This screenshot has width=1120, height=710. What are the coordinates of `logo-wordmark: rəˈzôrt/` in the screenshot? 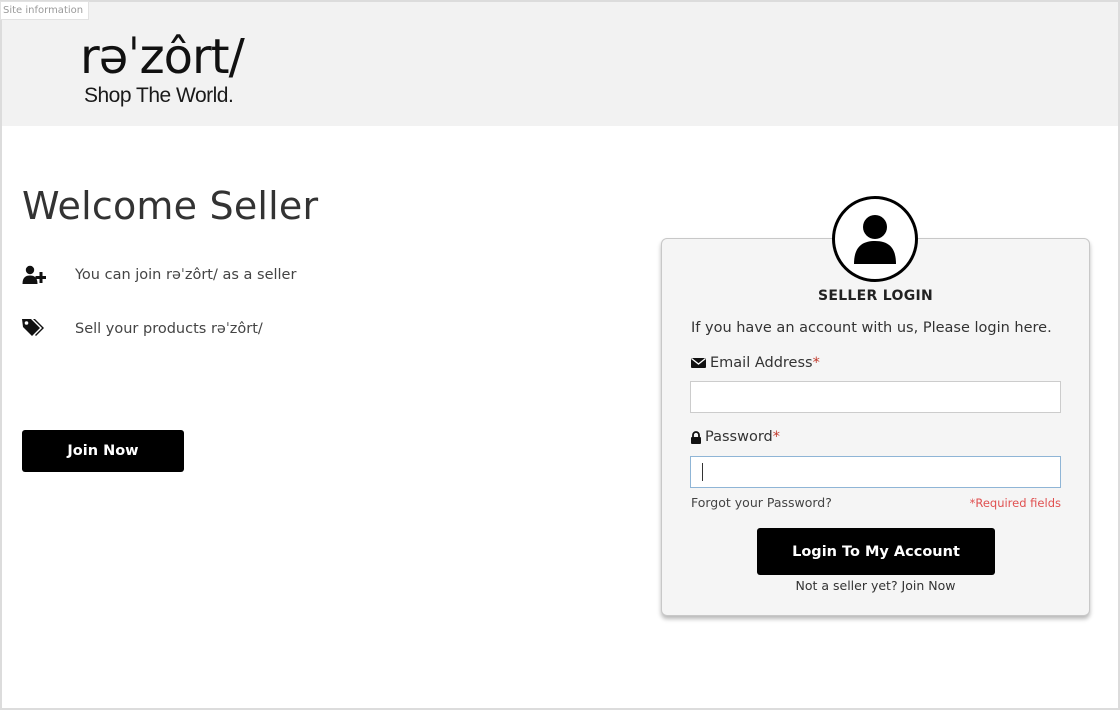 It's located at (162, 57).